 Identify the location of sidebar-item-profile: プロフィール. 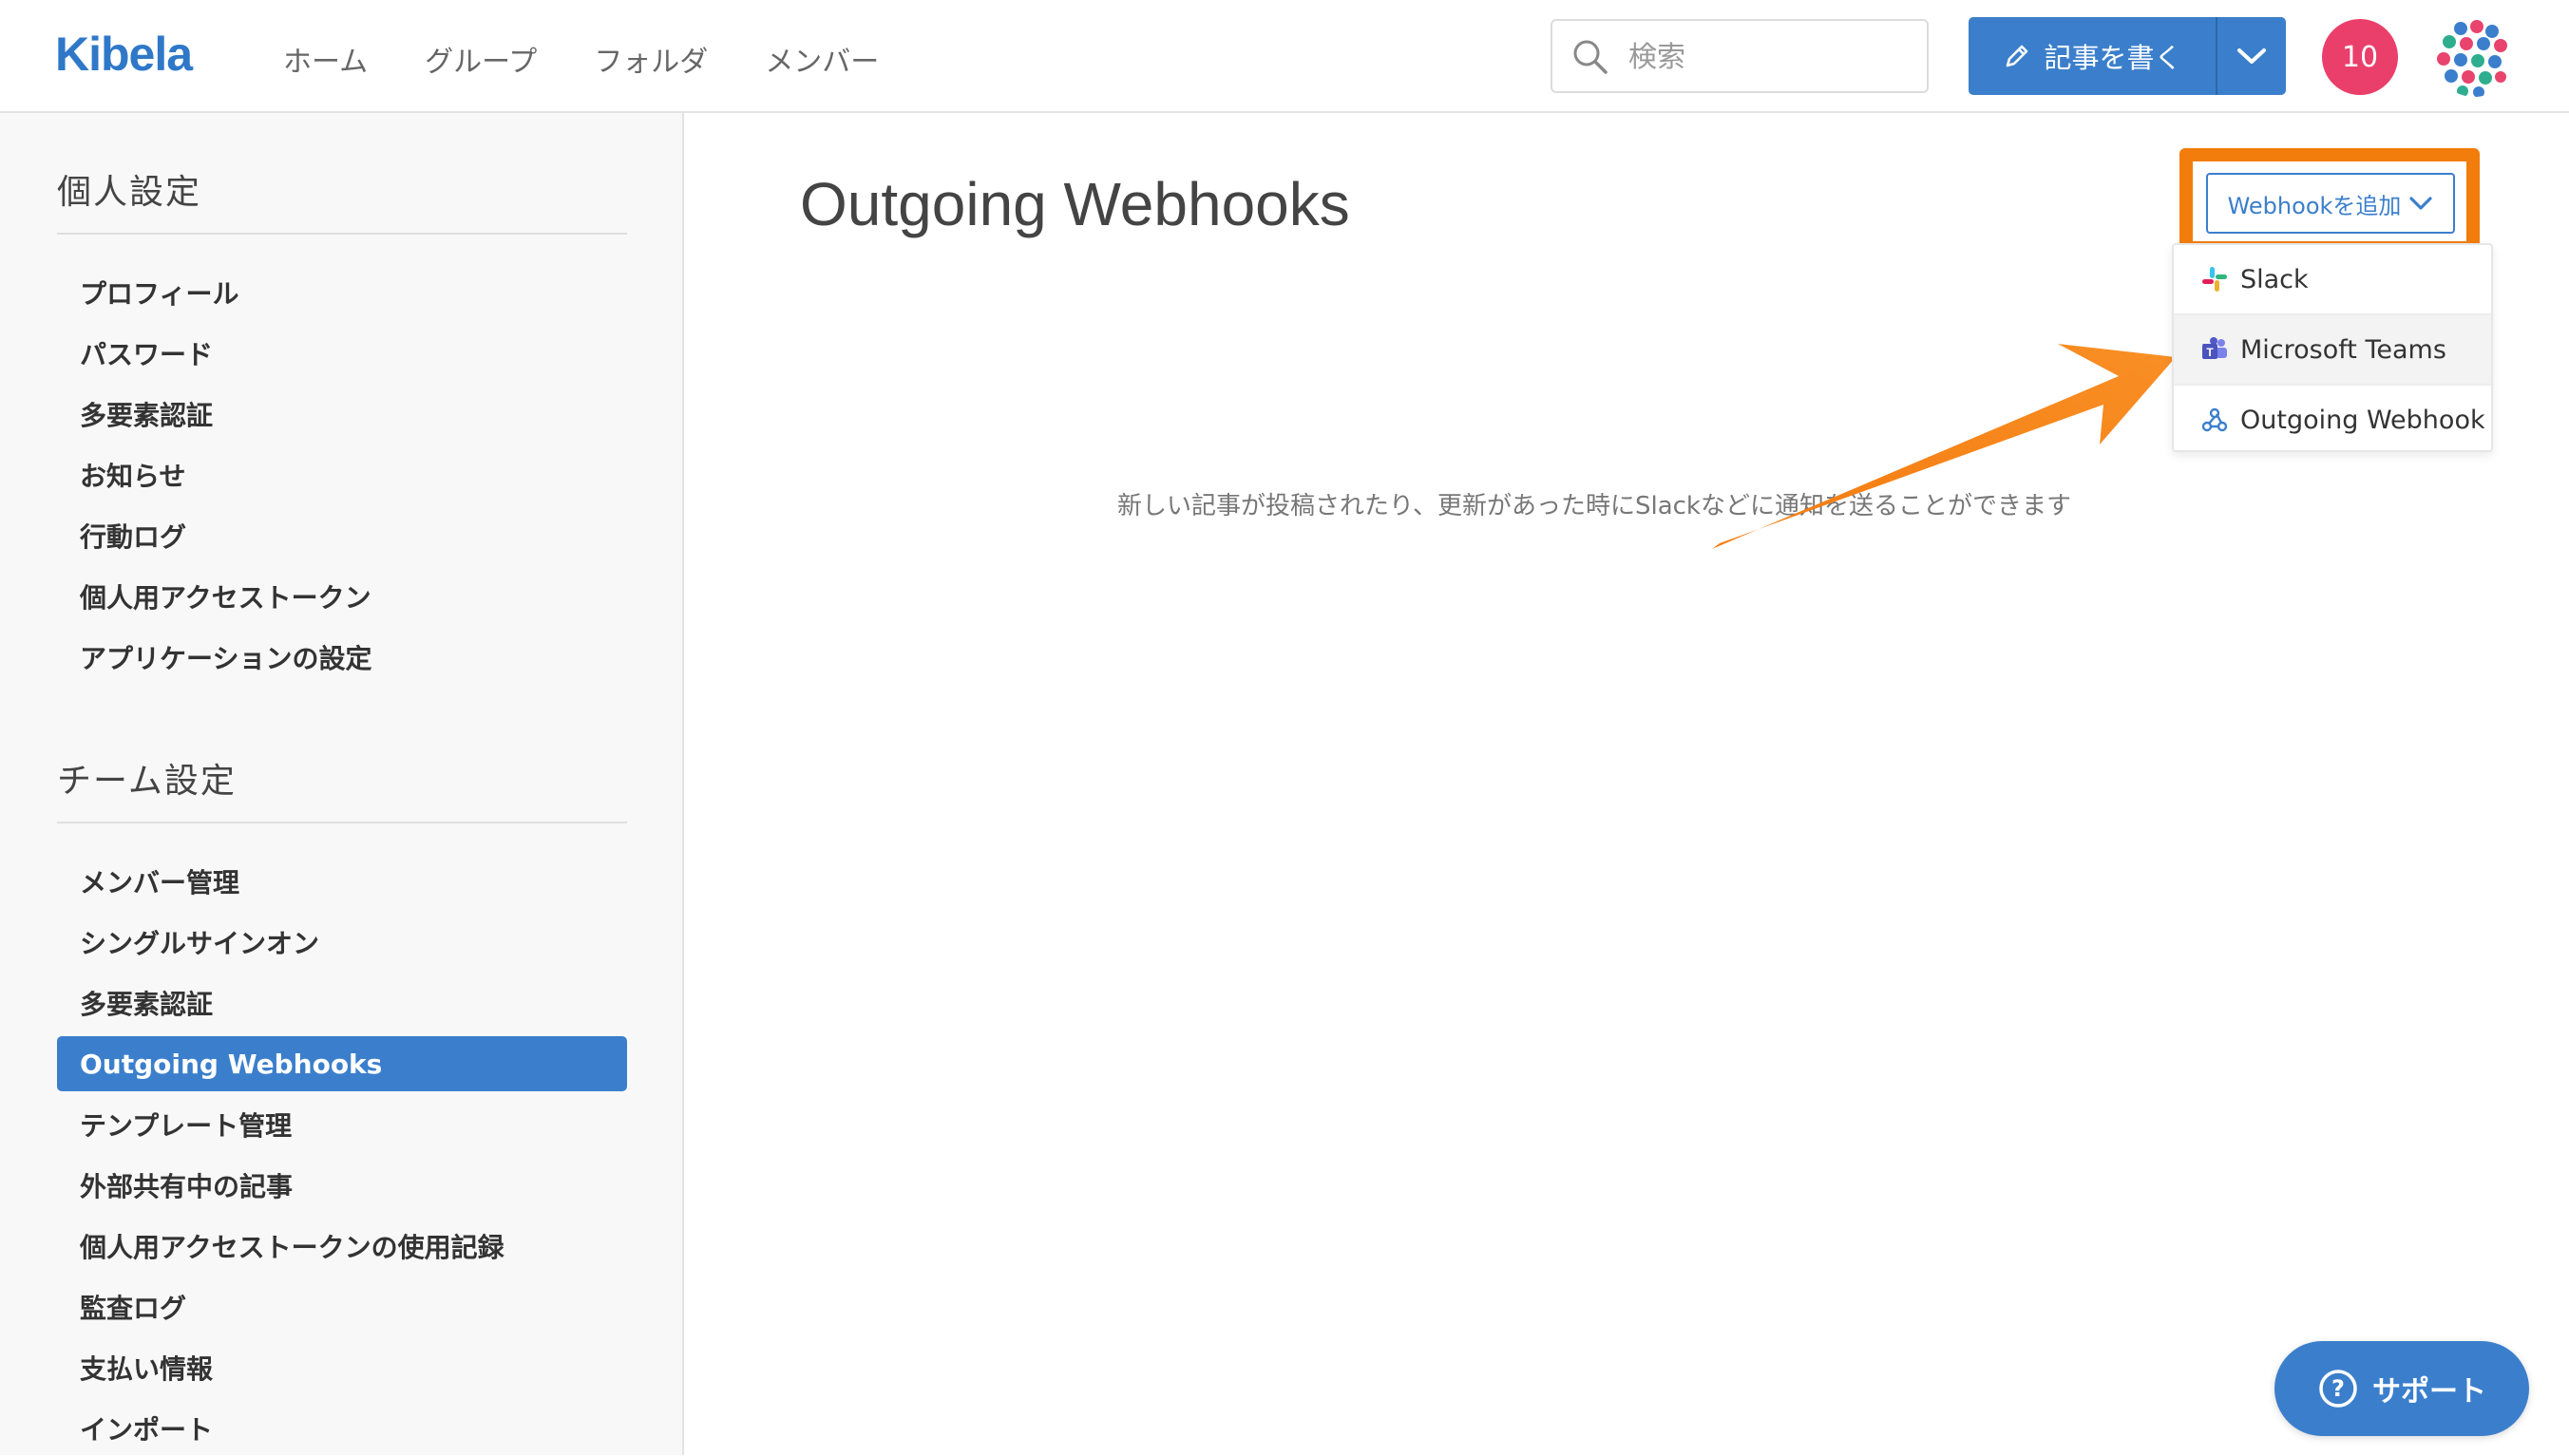
(342, 292).